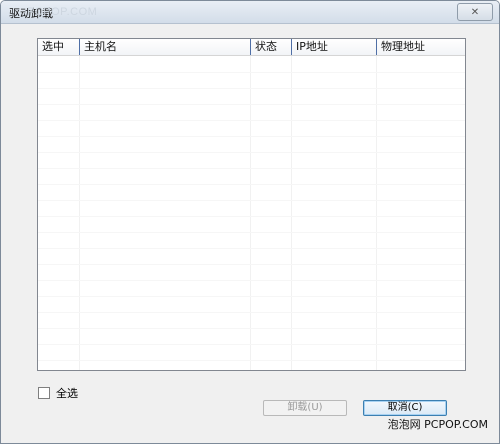  What do you see at coordinates (334, 47) in the screenshot?
I see `column-header-ip: IP地址` at bounding box center [334, 47].